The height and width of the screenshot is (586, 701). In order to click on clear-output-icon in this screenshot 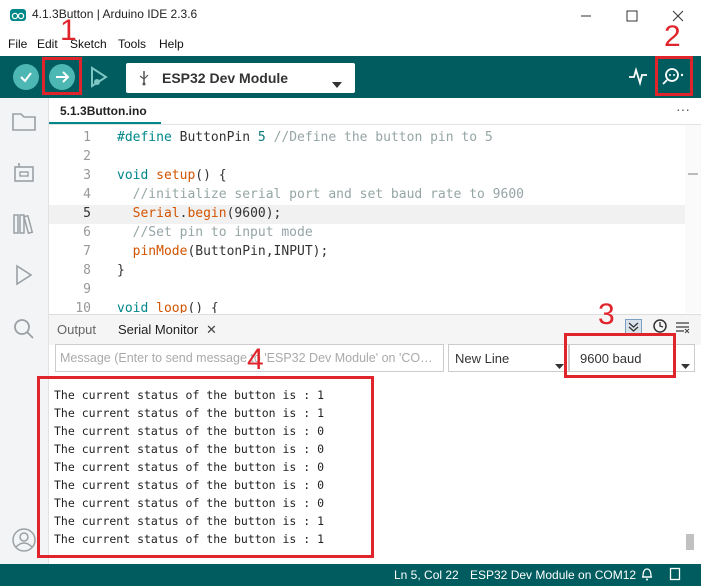, I will do `click(683, 328)`.